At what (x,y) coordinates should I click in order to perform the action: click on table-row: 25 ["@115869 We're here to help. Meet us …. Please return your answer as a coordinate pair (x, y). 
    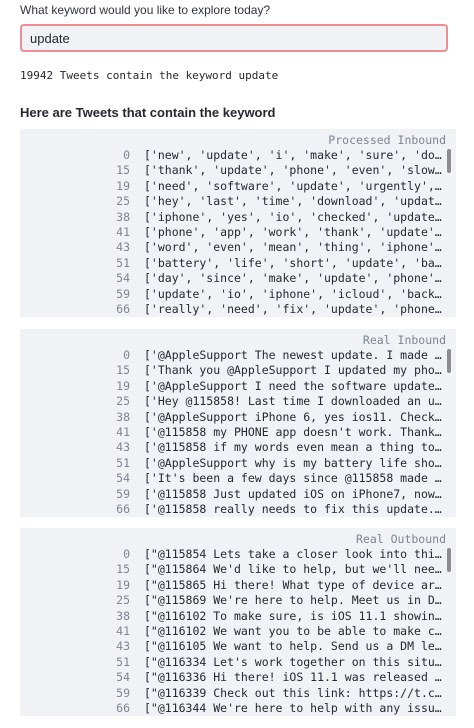
    Looking at the image, I should click on (238, 600).